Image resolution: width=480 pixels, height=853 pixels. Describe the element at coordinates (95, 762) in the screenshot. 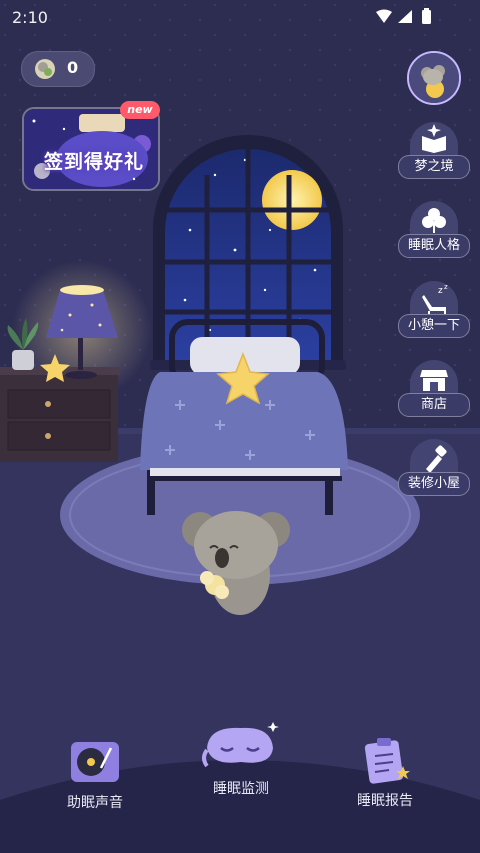

I see `record-player-icon` at that location.